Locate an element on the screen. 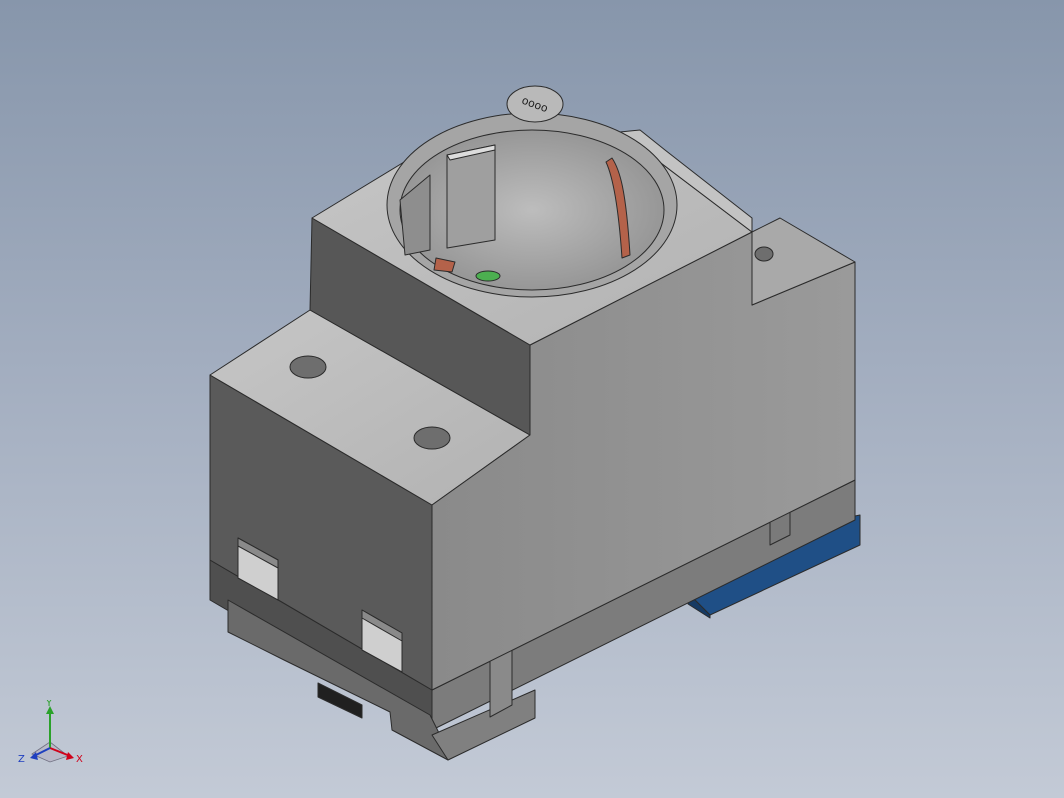  socket-cup is located at coordinates (532, 205).